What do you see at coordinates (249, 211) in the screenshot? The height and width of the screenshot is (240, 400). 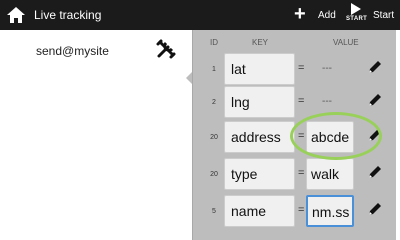 I see `key-text: name` at bounding box center [249, 211].